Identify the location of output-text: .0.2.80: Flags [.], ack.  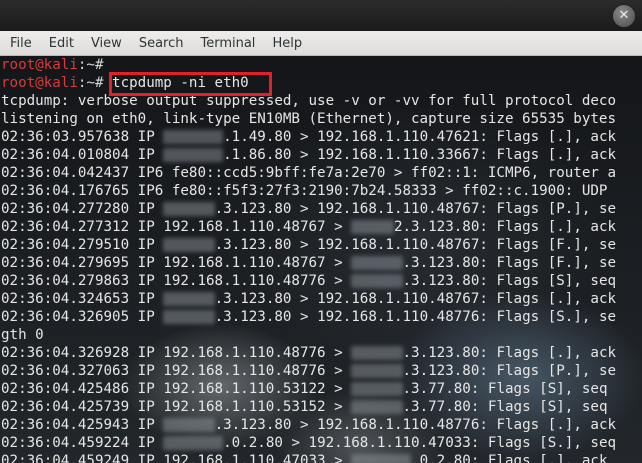
(509, 458).